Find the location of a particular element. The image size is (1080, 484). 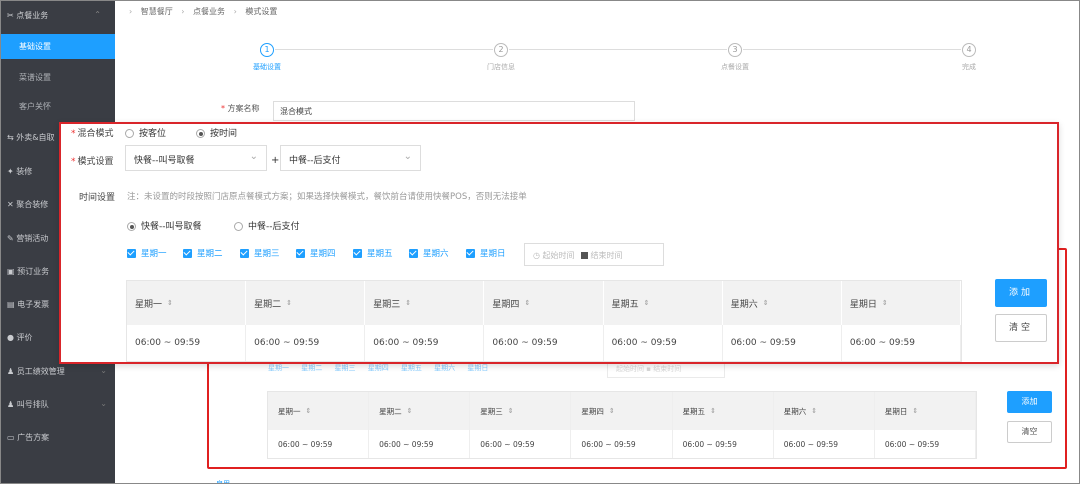

step-number: 4 is located at coordinates (969, 50).